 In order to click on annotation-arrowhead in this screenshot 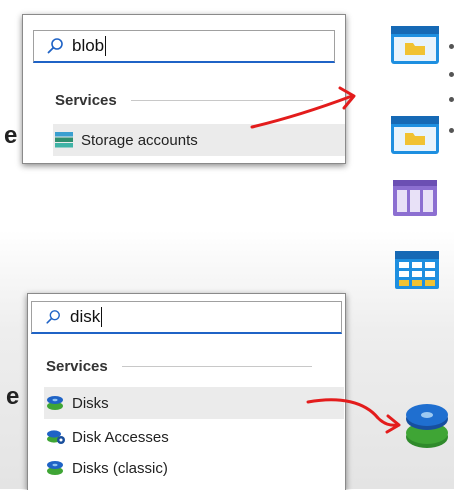, I will do `click(393, 424)`.